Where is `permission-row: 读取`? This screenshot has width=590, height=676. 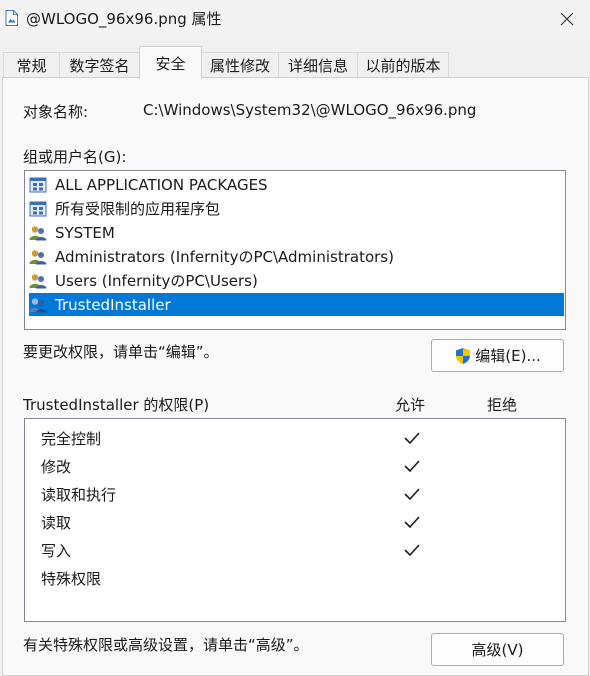
permission-row: 读取 is located at coordinates (295, 522).